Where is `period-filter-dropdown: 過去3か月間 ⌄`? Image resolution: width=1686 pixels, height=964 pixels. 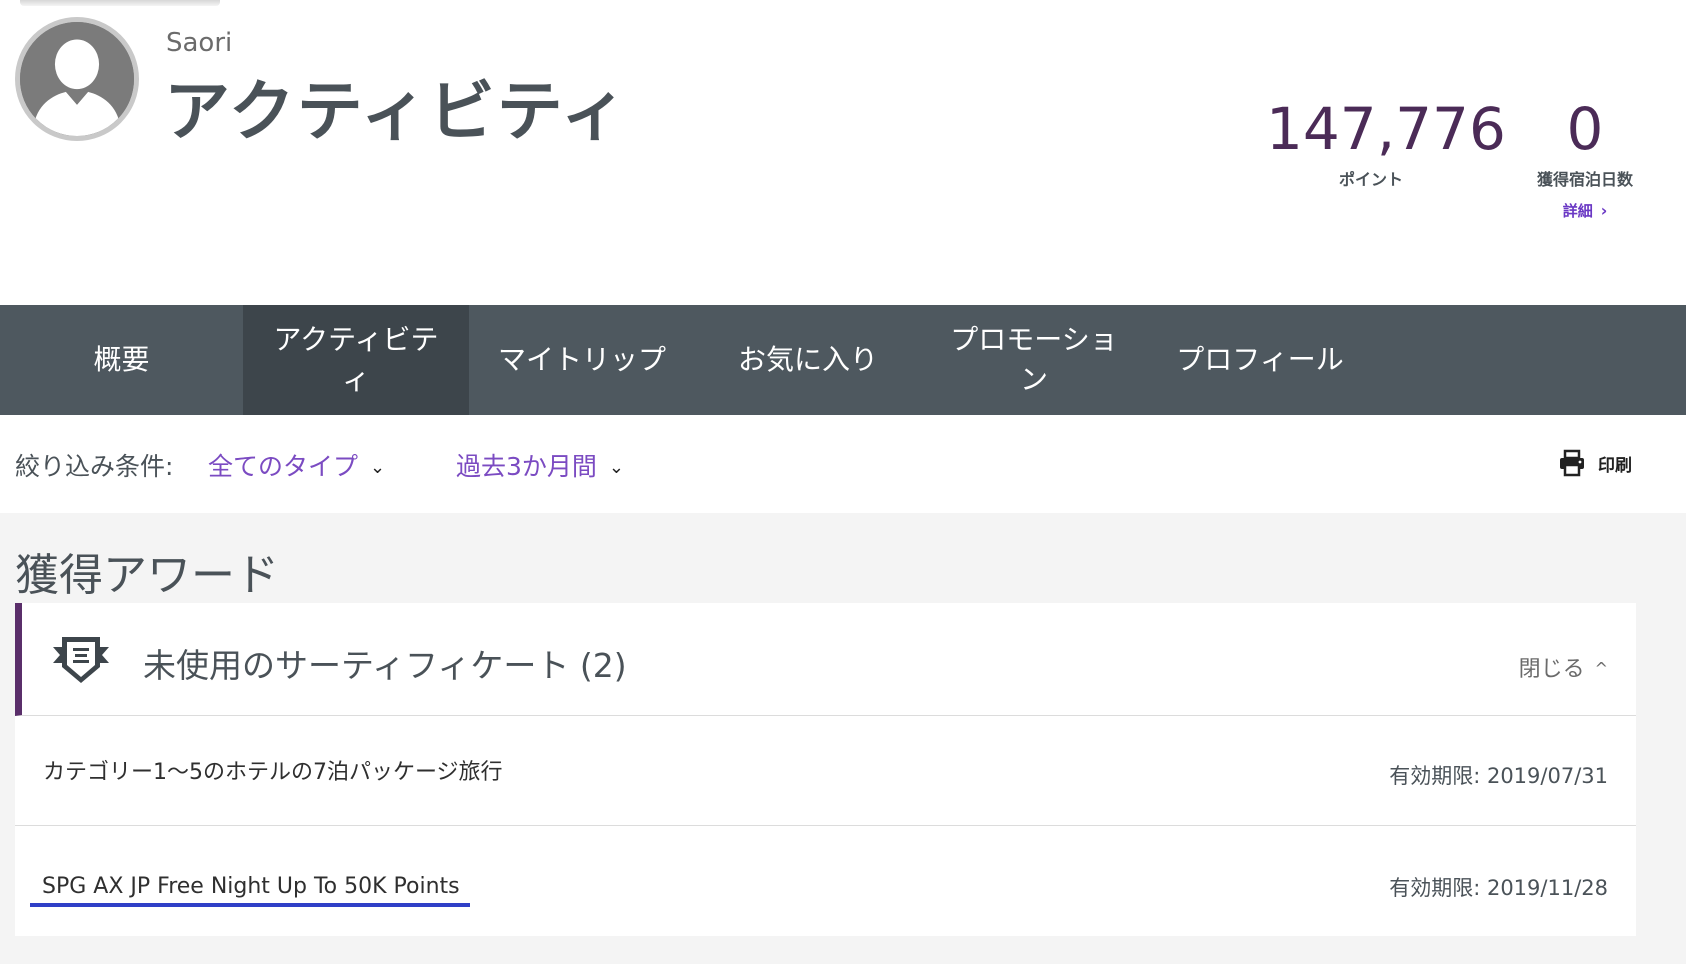
period-filter-dropdown: 過去3か月間 ⌄ is located at coordinates (540, 465).